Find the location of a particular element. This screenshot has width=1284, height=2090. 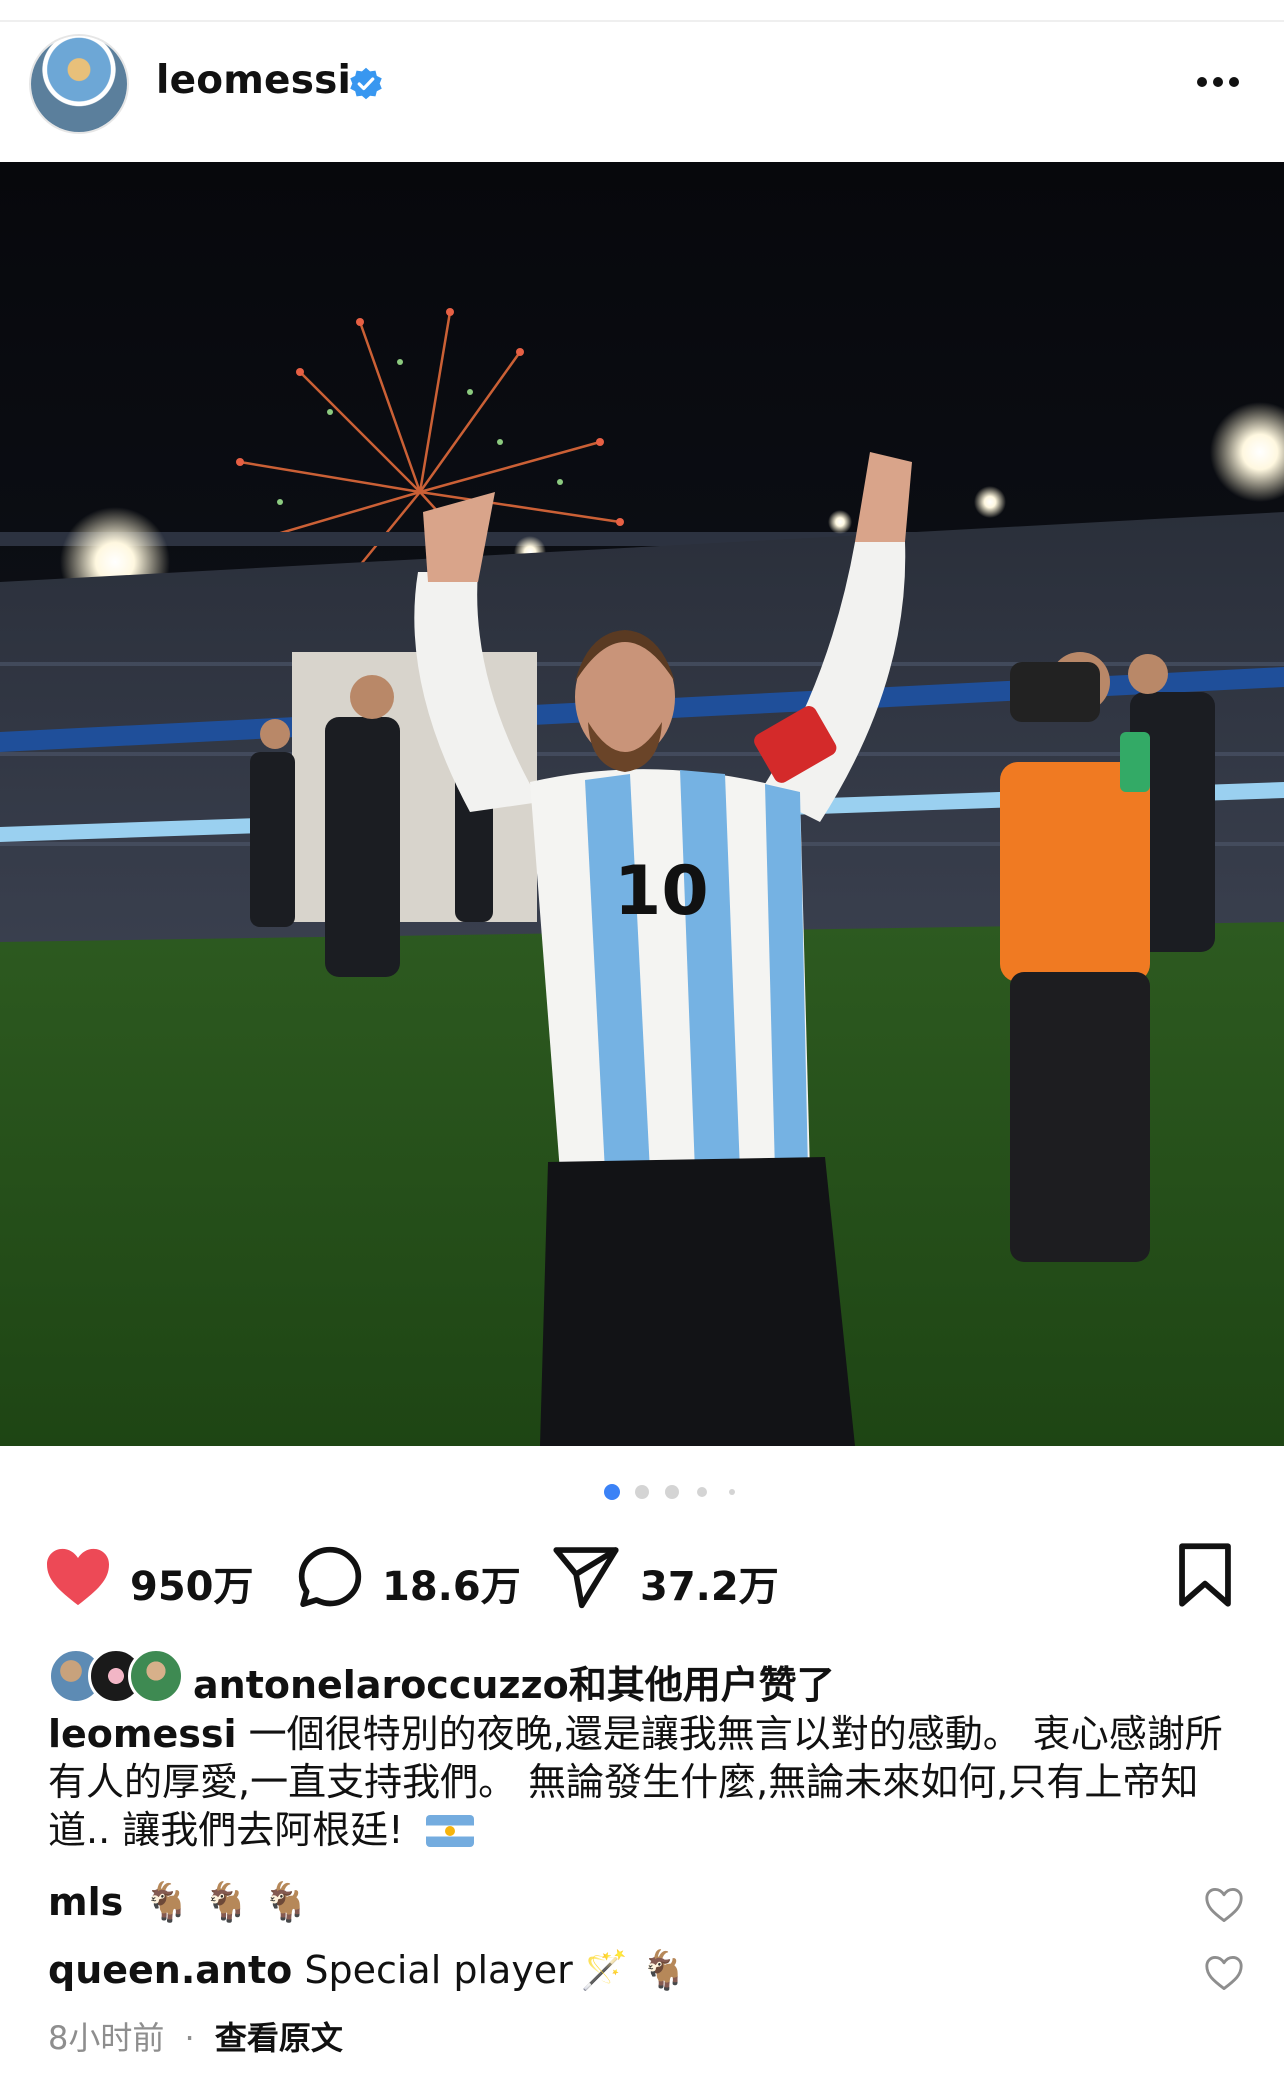

liker-avatar is located at coordinates (156, 1676).